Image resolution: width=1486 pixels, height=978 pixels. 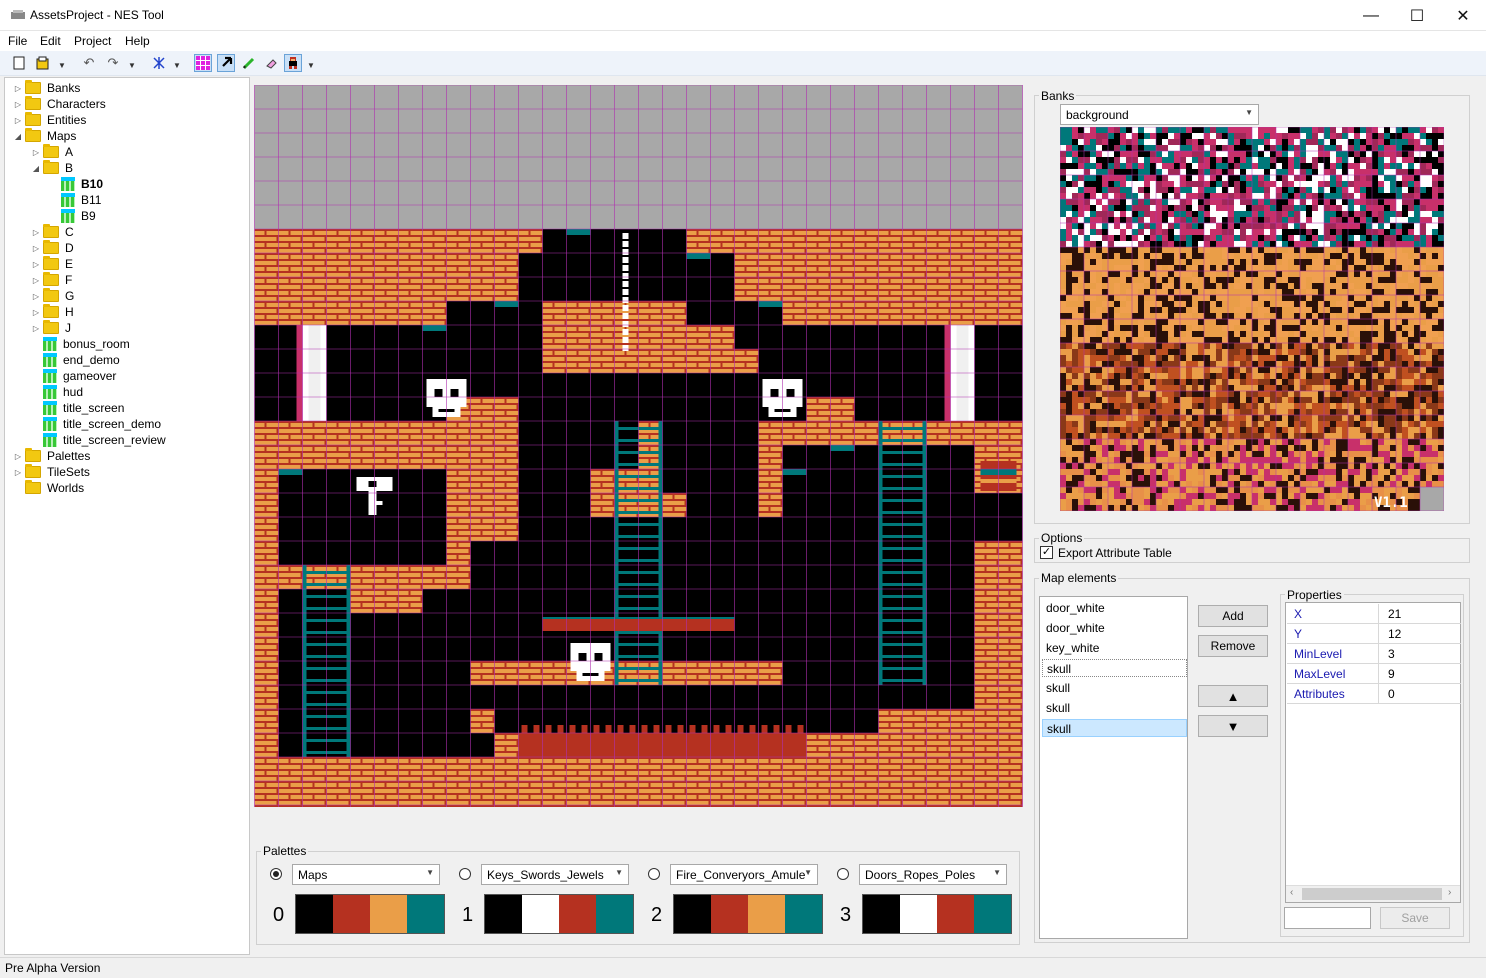 What do you see at coordinates (75, 200) in the screenshot?
I see `tree-node-b11: B11` at bounding box center [75, 200].